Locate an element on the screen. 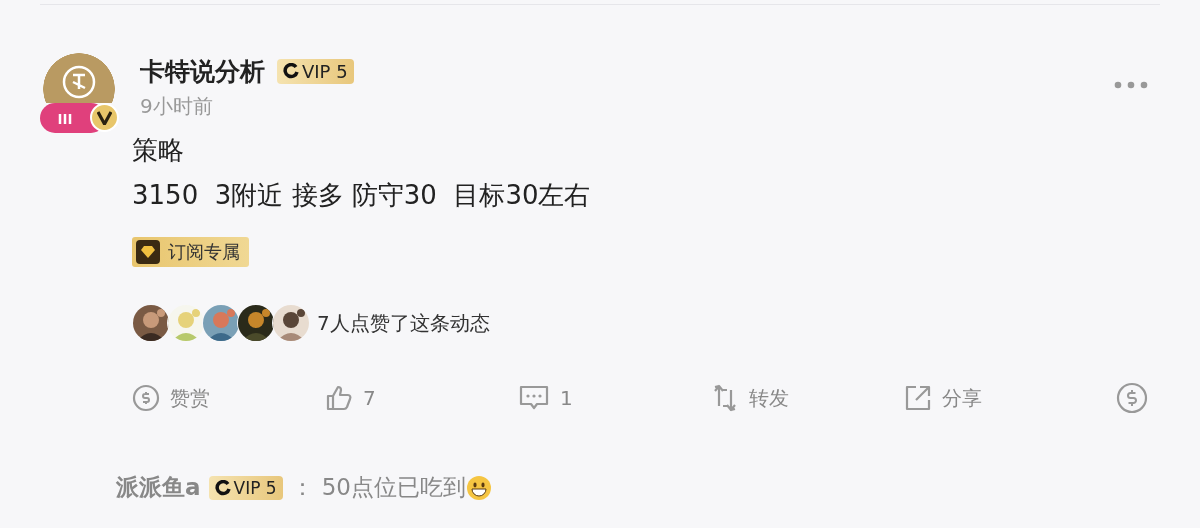 This screenshot has height=528, width=1200. comment-text: 50点位已吃到 is located at coordinates (393, 487).